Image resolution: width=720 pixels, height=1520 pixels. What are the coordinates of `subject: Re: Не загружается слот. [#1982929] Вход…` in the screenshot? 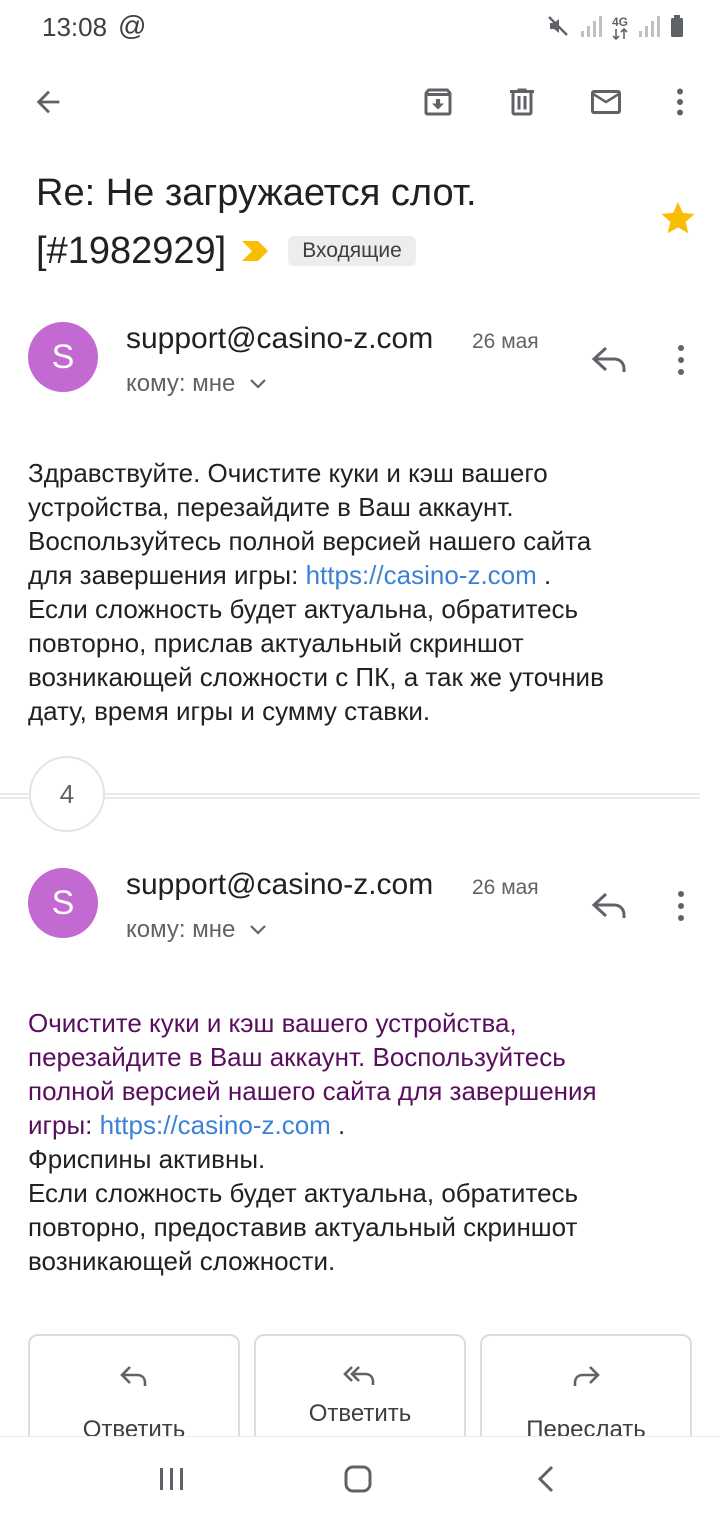 It's located at (336, 222).